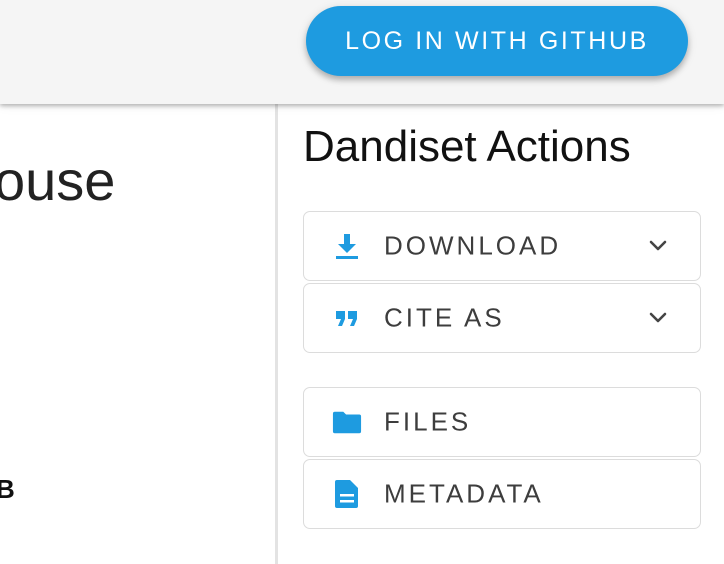 This screenshot has width=724, height=564. I want to click on download-button: DOWNLOAD, so click(502, 246).